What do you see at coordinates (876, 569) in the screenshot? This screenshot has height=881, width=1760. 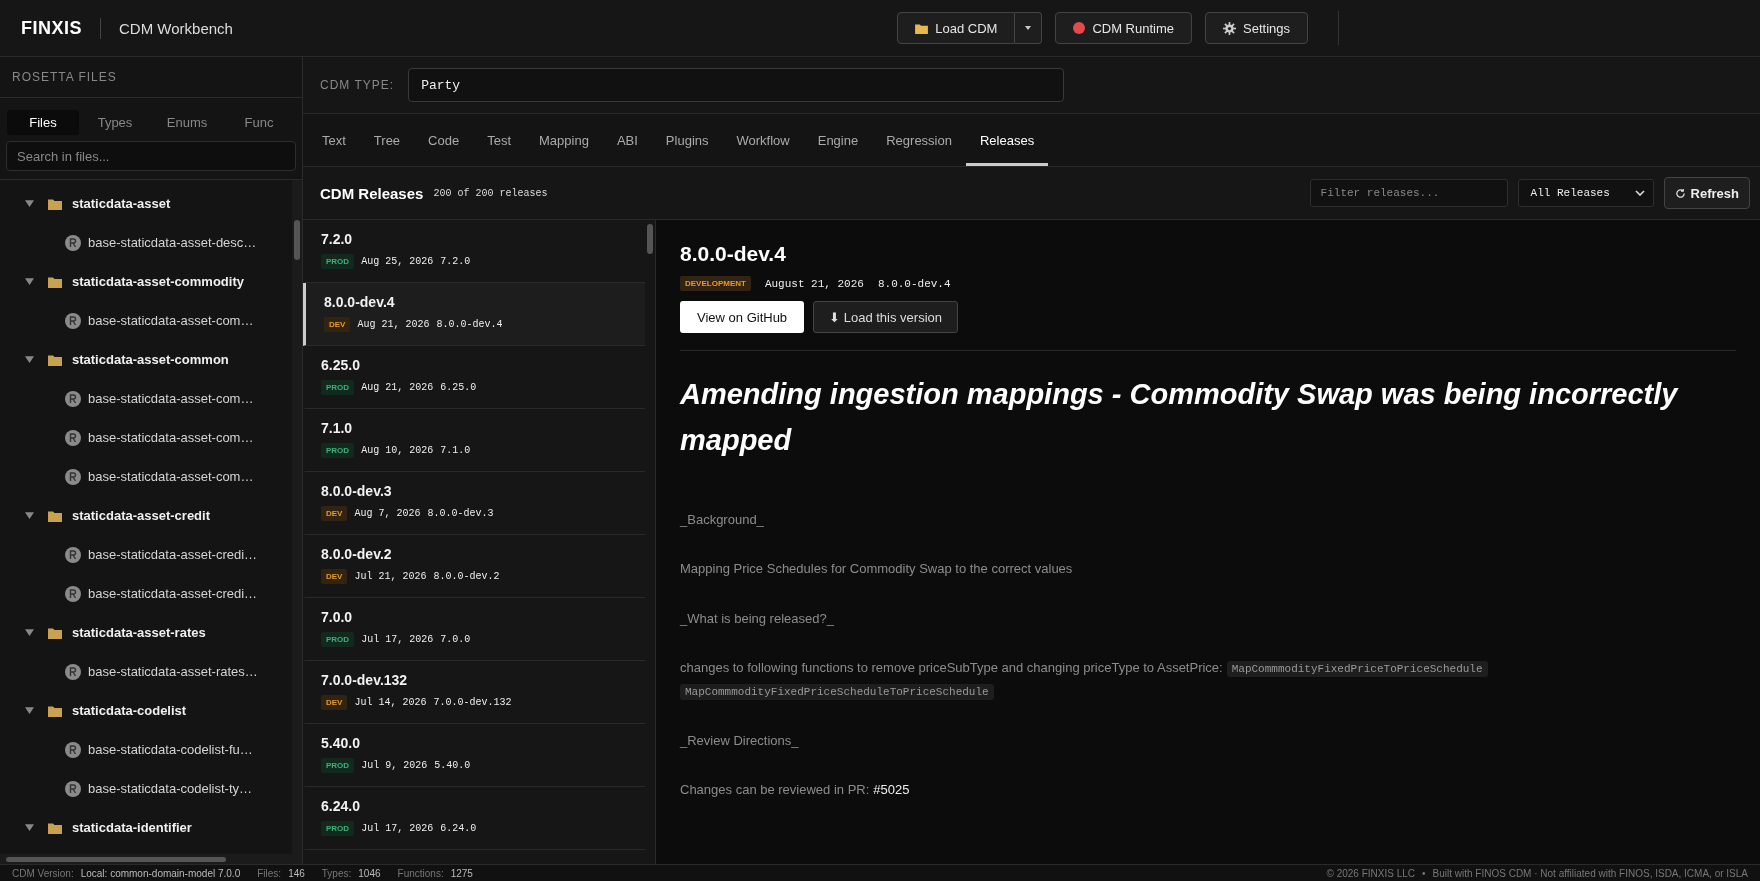 I see `paragraph-text: Mapping Price Schedules for Commodity Swap to the correct values` at bounding box center [876, 569].